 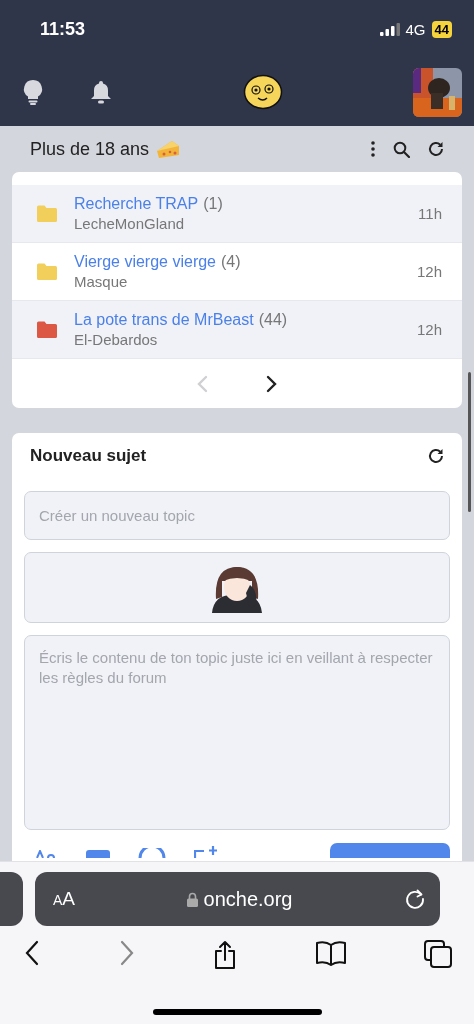 What do you see at coordinates (441, 29) in the screenshot?
I see `battery-level: 44` at bounding box center [441, 29].